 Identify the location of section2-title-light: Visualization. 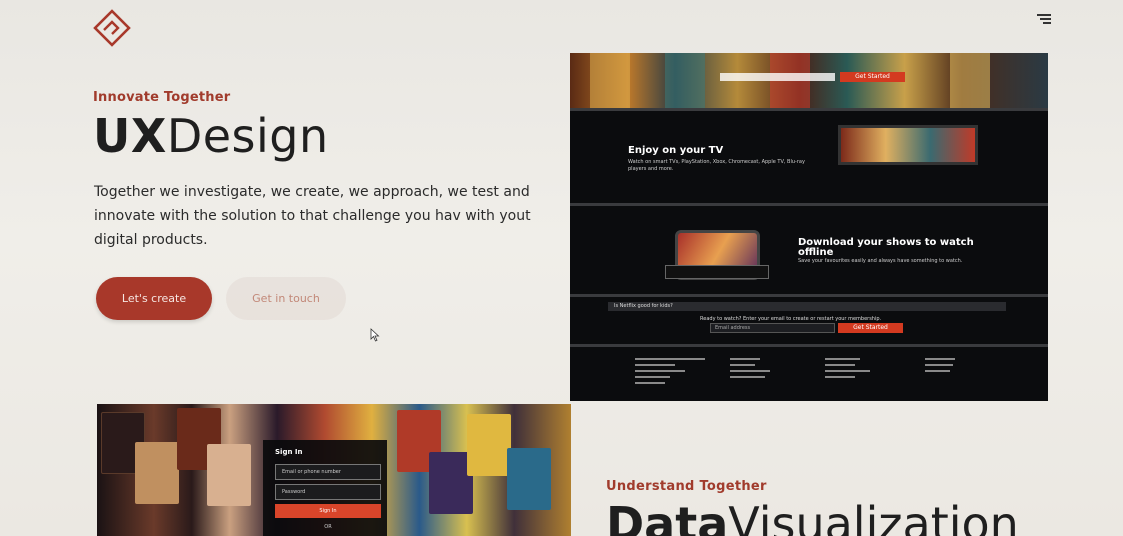
(873, 516).